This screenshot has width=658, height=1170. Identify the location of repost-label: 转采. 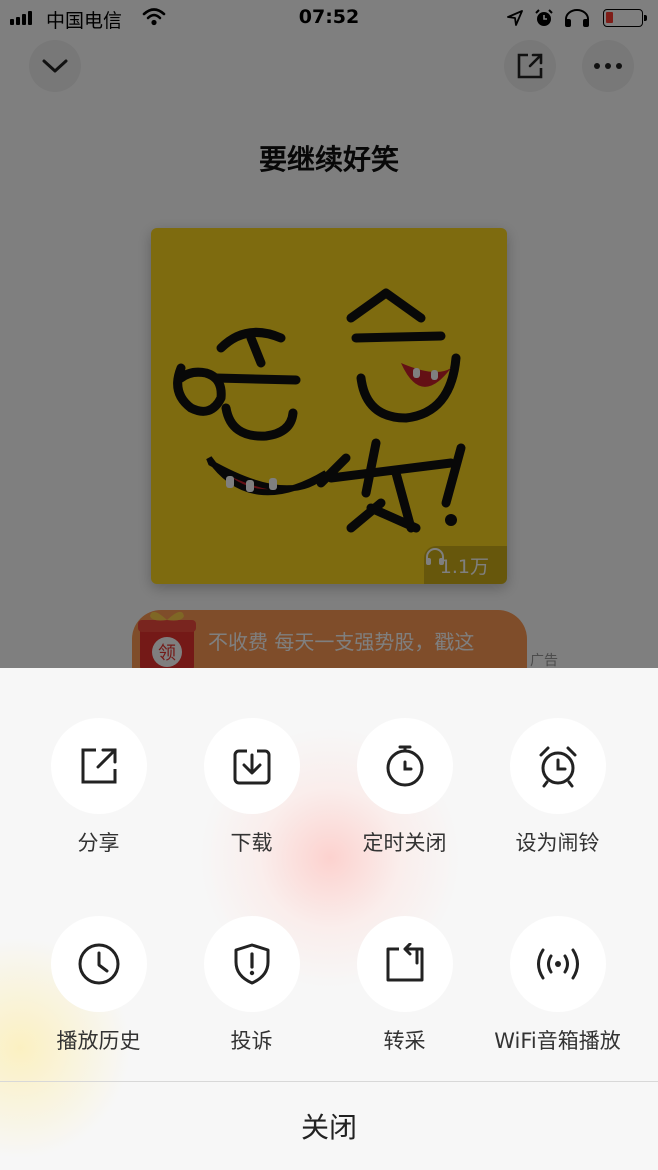
(404, 1041).